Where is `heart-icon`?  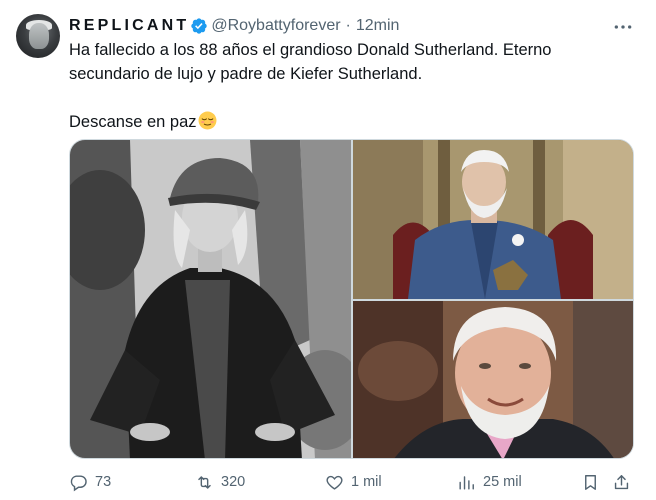
heart-icon is located at coordinates (334, 482).